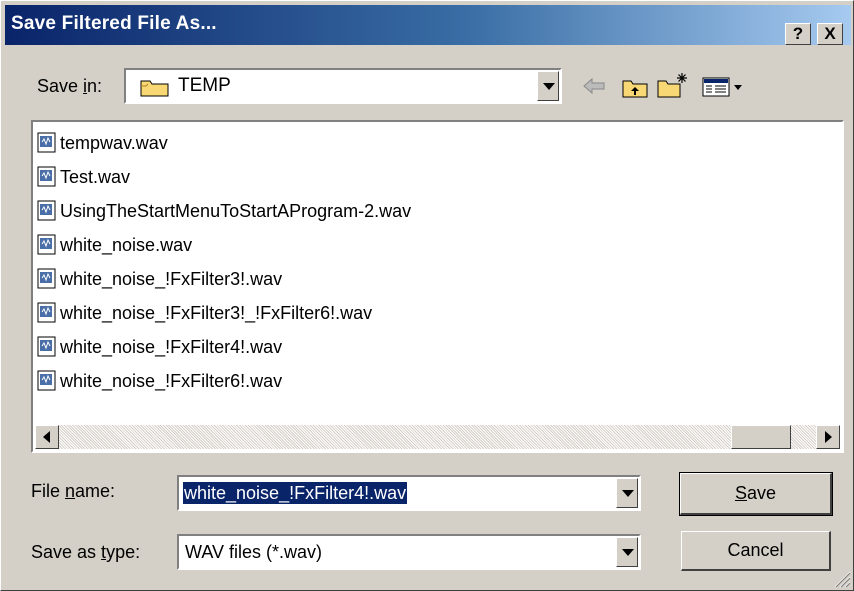 Image resolution: width=854 pixels, height=591 pixels. What do you see at coordinates (159, 381) in the screenshot?
I see `list-item: white_noise_!FxFilter6!.wav` at bounding box center [159, 381].